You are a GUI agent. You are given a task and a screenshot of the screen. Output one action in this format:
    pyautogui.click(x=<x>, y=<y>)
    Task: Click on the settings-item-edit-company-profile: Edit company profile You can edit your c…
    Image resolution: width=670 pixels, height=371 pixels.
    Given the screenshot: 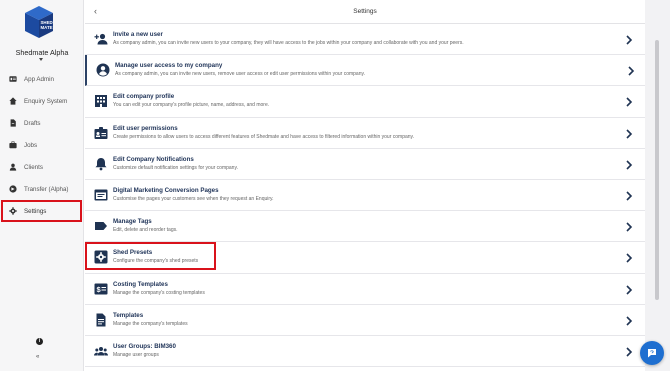 What is the action you would take?
    pyautogui.click(x=365, y=102)
    